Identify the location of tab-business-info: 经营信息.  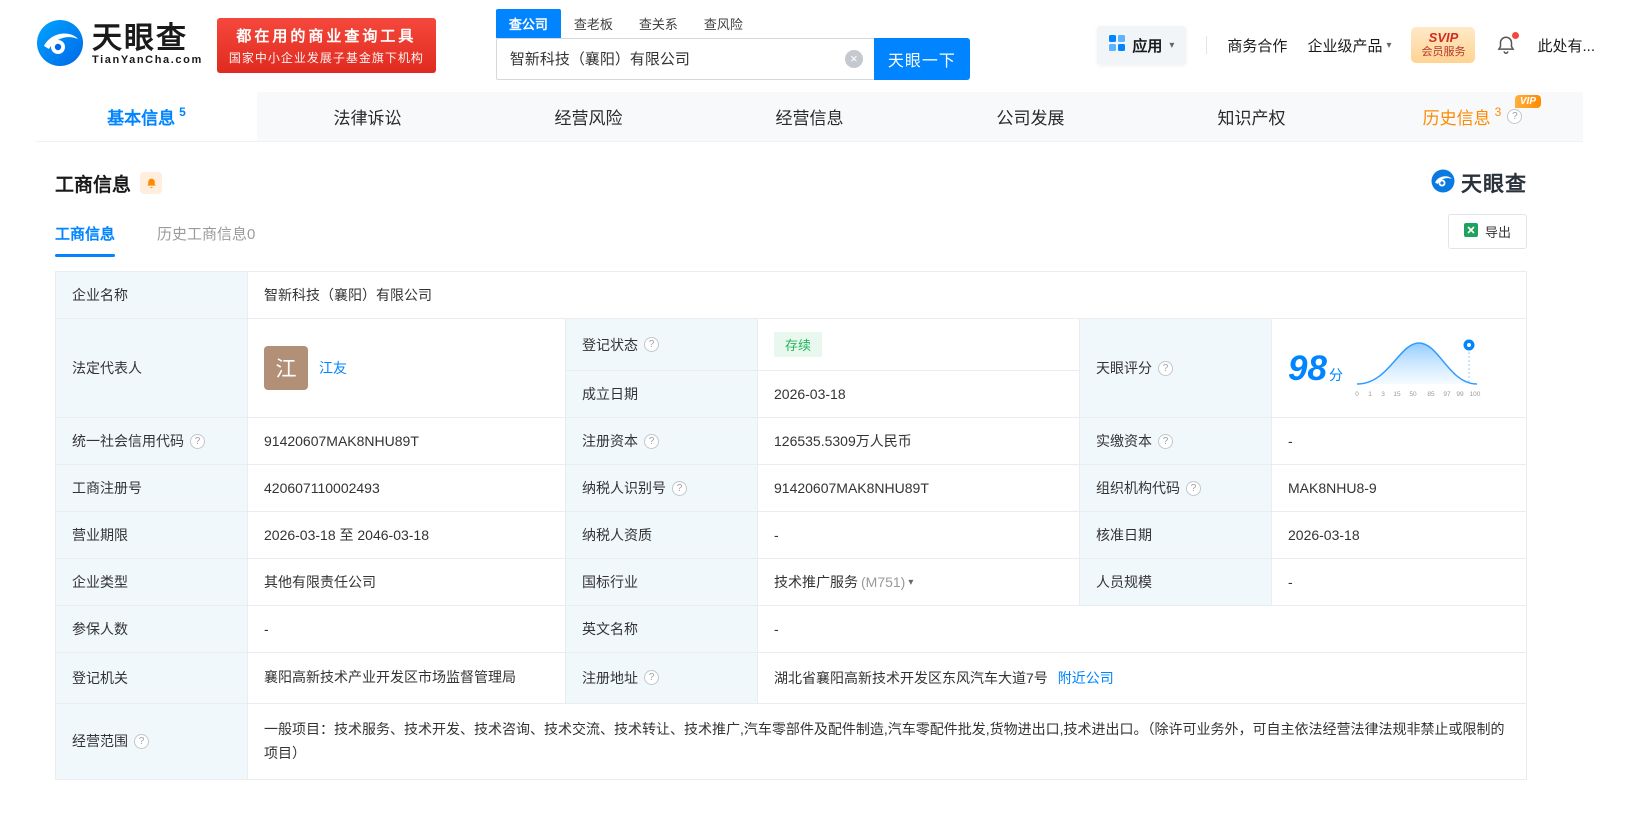
(809, 116).